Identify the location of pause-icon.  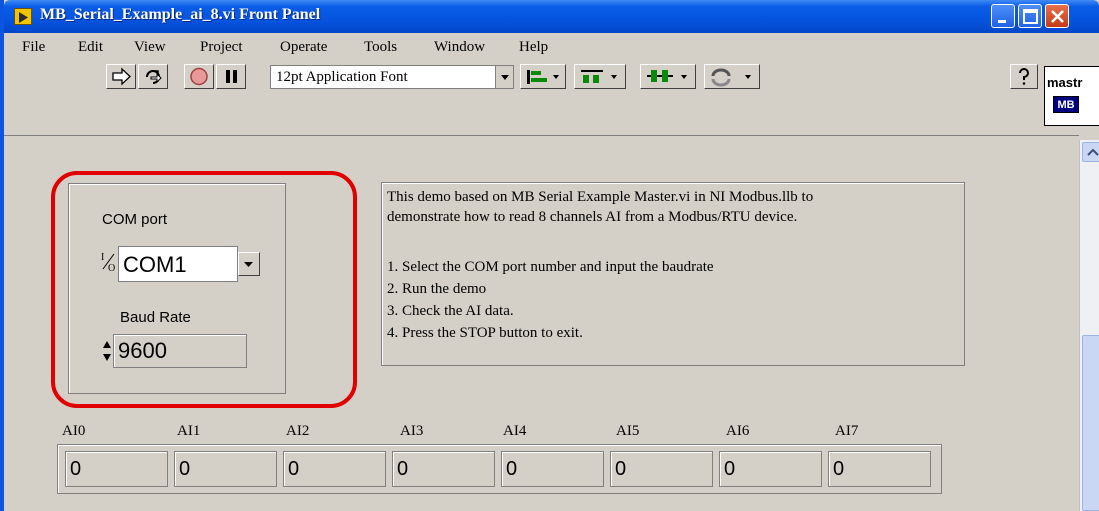
(231, 76).